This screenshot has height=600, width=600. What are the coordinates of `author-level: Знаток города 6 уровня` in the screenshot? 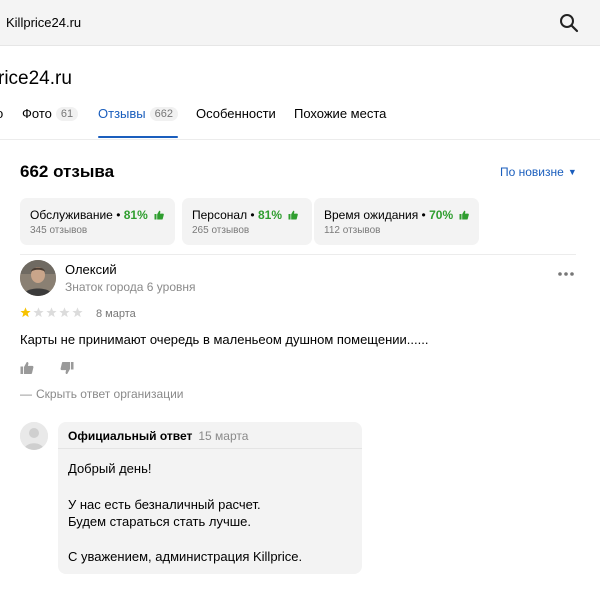 It's located at (130, 287).